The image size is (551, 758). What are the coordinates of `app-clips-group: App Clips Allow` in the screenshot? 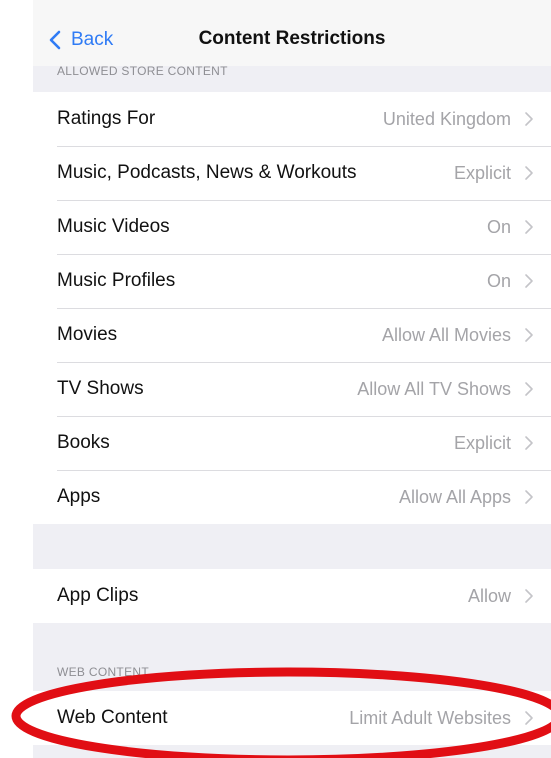 It's located at (292, 596).